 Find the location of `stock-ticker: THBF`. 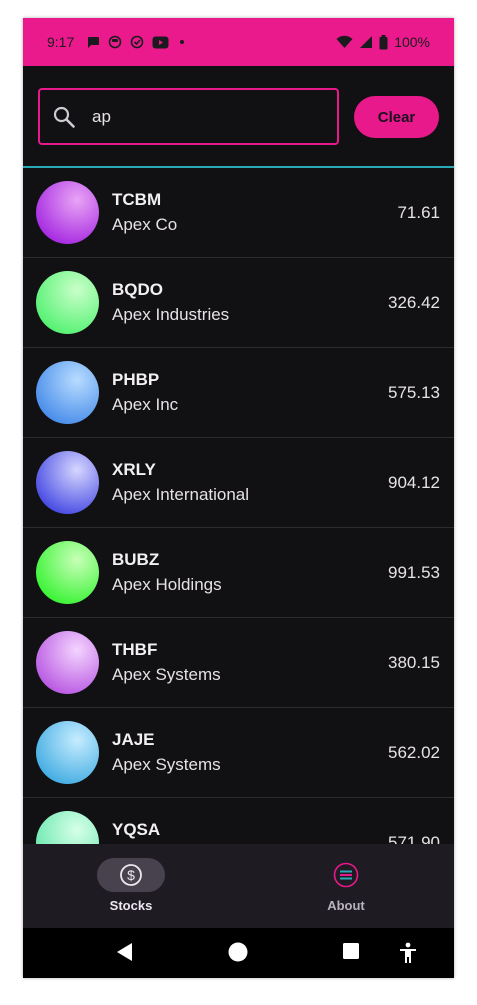

stock-ticker: THBF is located at coordinates (135, 649).